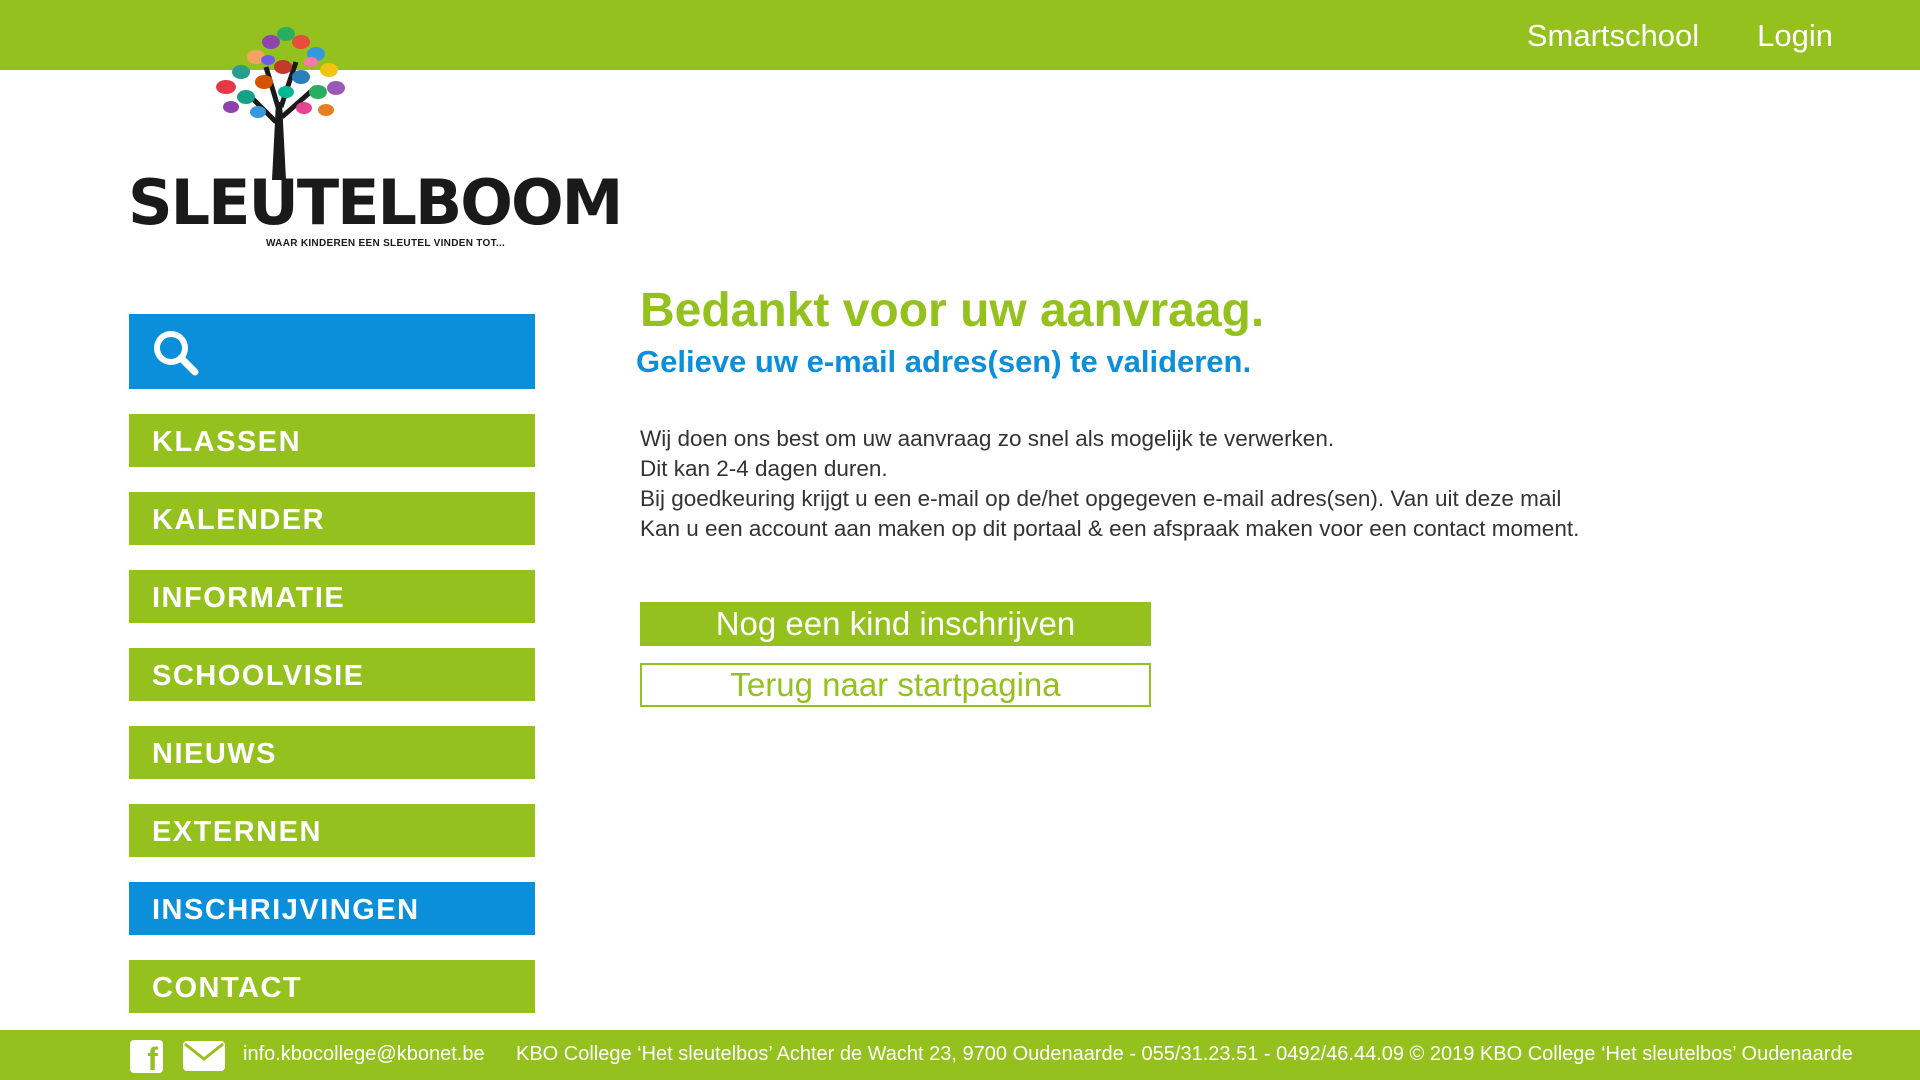 The height and width of the screenshot is (1080, 1920). What do you see at coordinates (895, 685) in the screenshot?
I see `back-to-home-button: Terug naar startpagina` at bounding box center [895, 685].